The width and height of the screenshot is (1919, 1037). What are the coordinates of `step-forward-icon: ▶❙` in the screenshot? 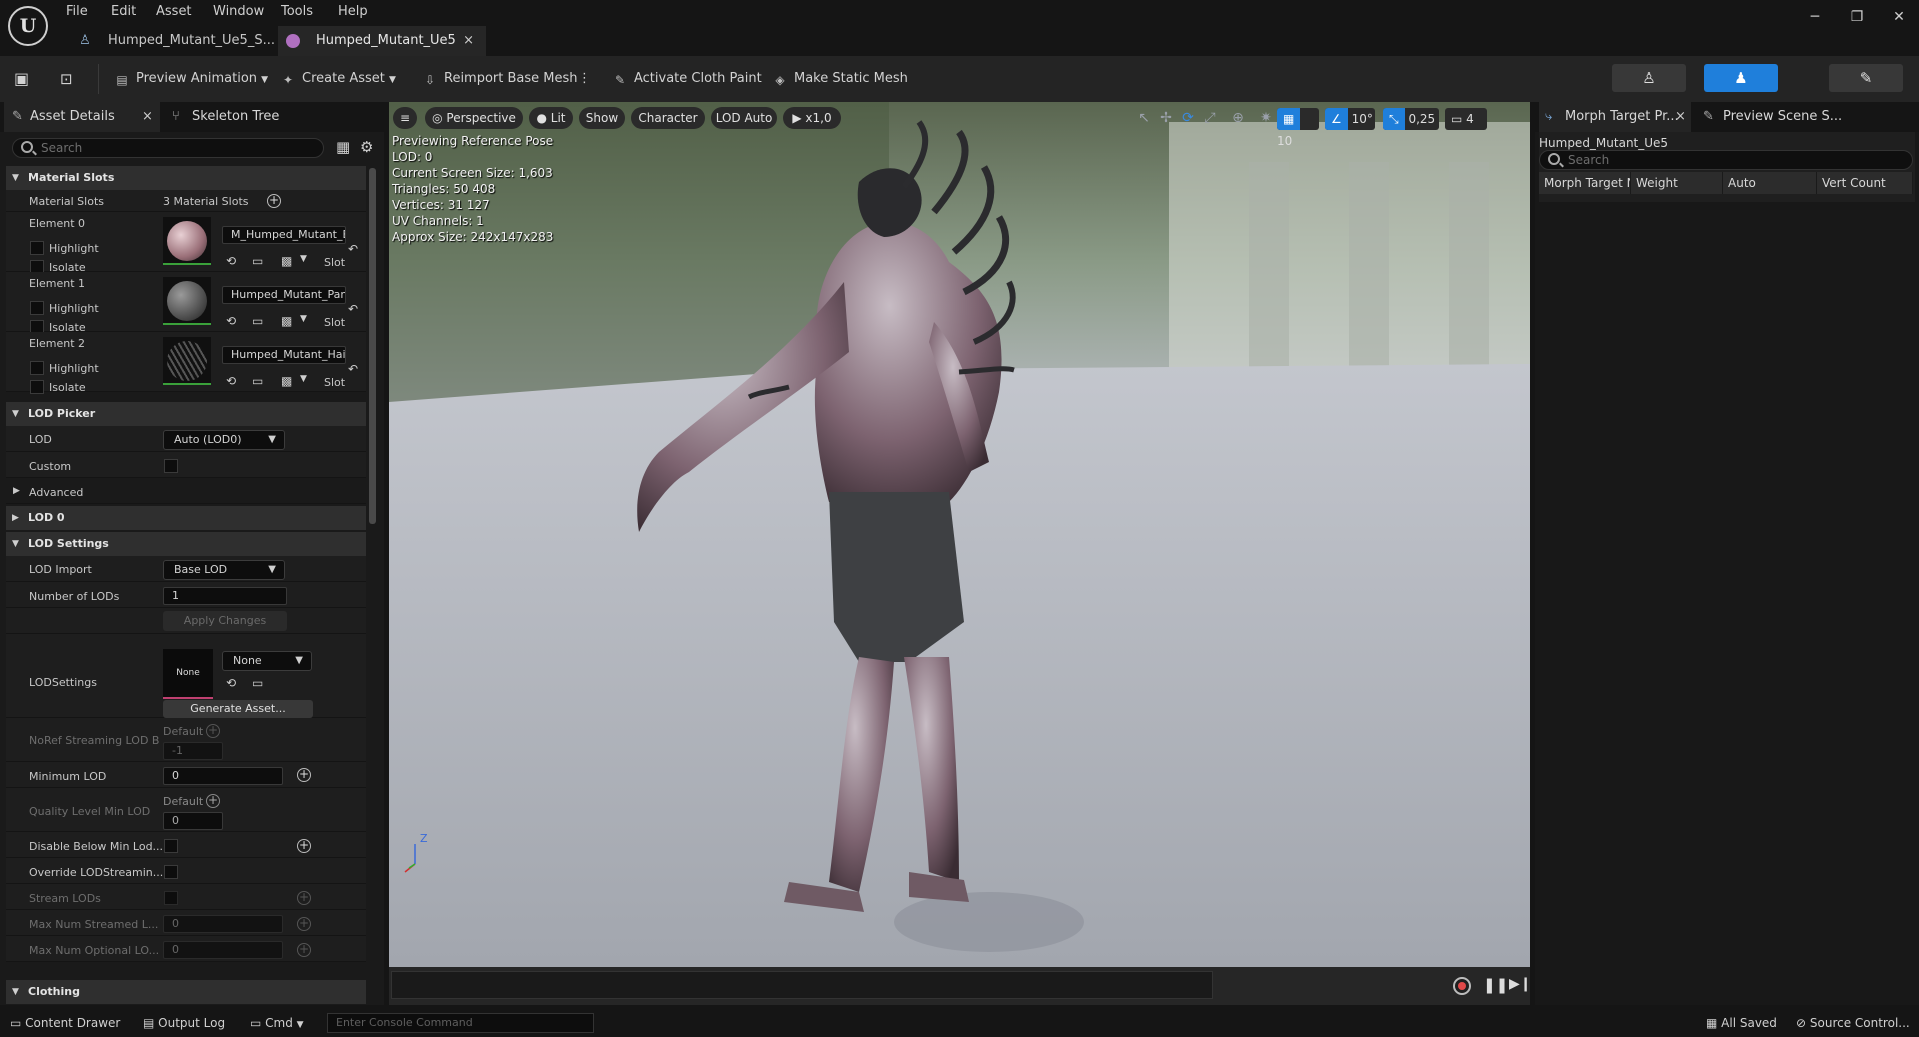 It's located at (1520, 984).